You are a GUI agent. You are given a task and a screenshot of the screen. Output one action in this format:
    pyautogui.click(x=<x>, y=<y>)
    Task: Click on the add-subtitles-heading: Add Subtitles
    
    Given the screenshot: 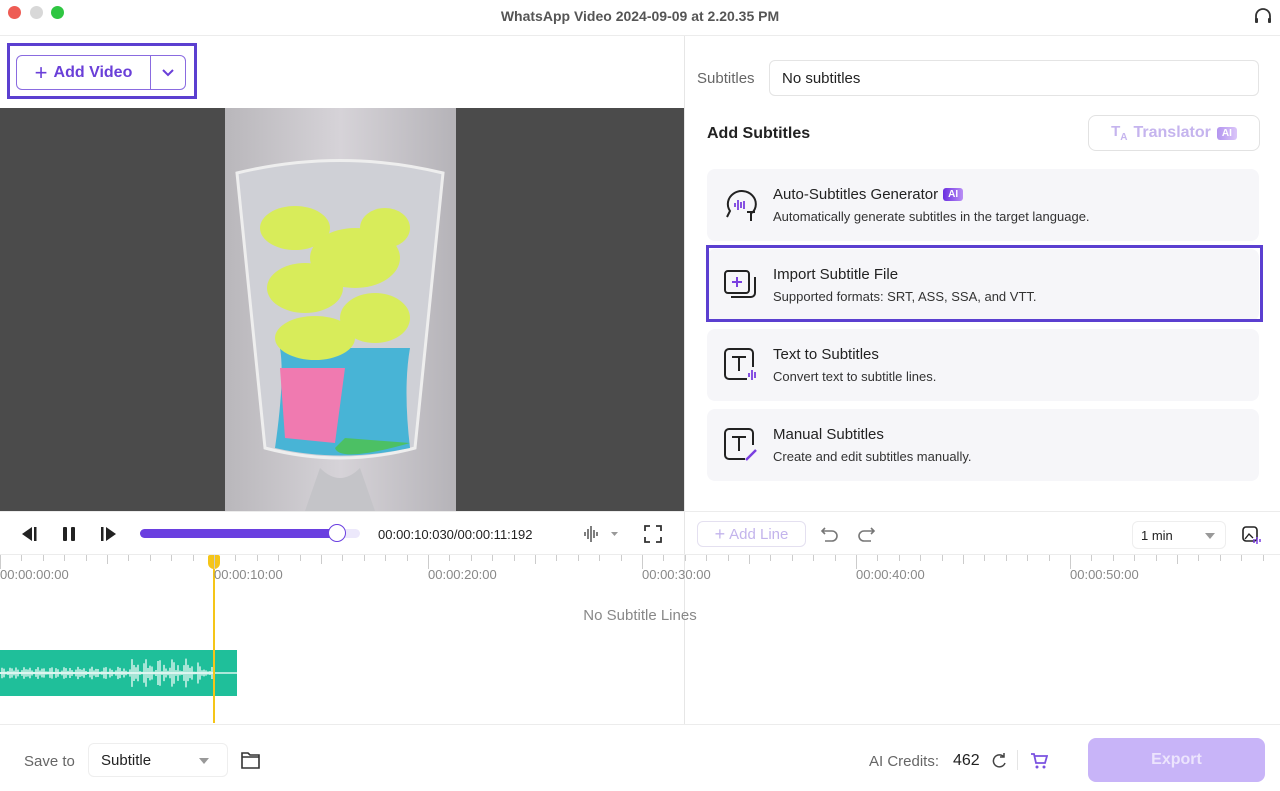 What is the action you would take?
    pyautogui.click(x=759, y=133)
    